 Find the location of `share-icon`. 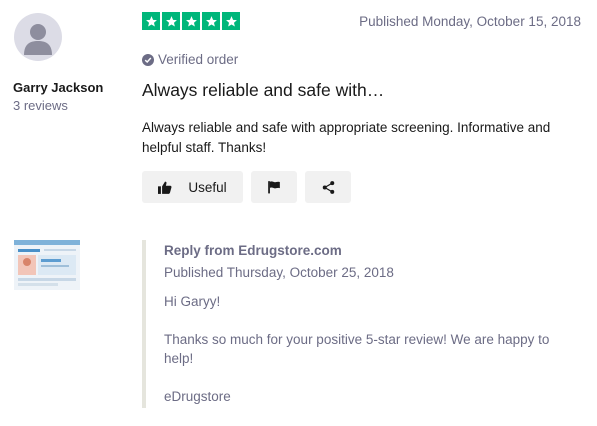

share-icon is located at coordinates (328, 187).